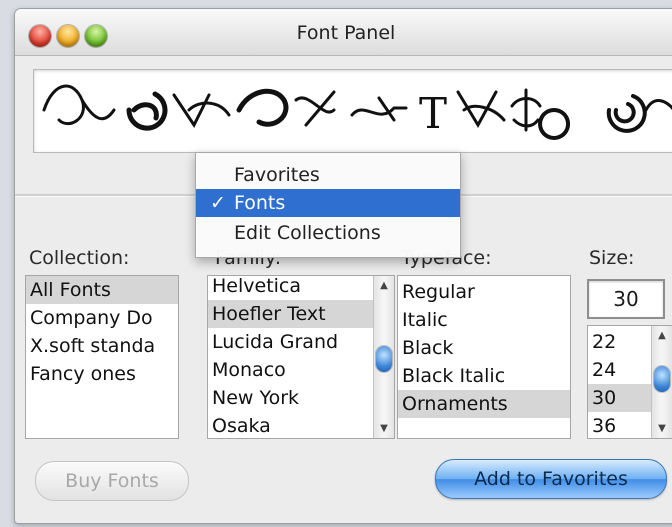  I want to click on collection-label: Collection:, so click(79, 258).